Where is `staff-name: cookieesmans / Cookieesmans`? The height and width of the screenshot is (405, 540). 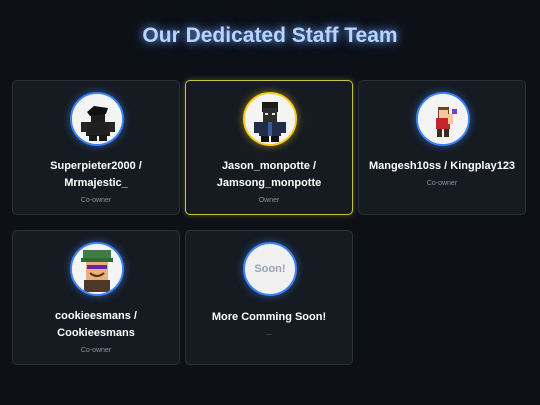 staff-name: cookieesmans / Cookieesmans is located at coordinates (96, 324).